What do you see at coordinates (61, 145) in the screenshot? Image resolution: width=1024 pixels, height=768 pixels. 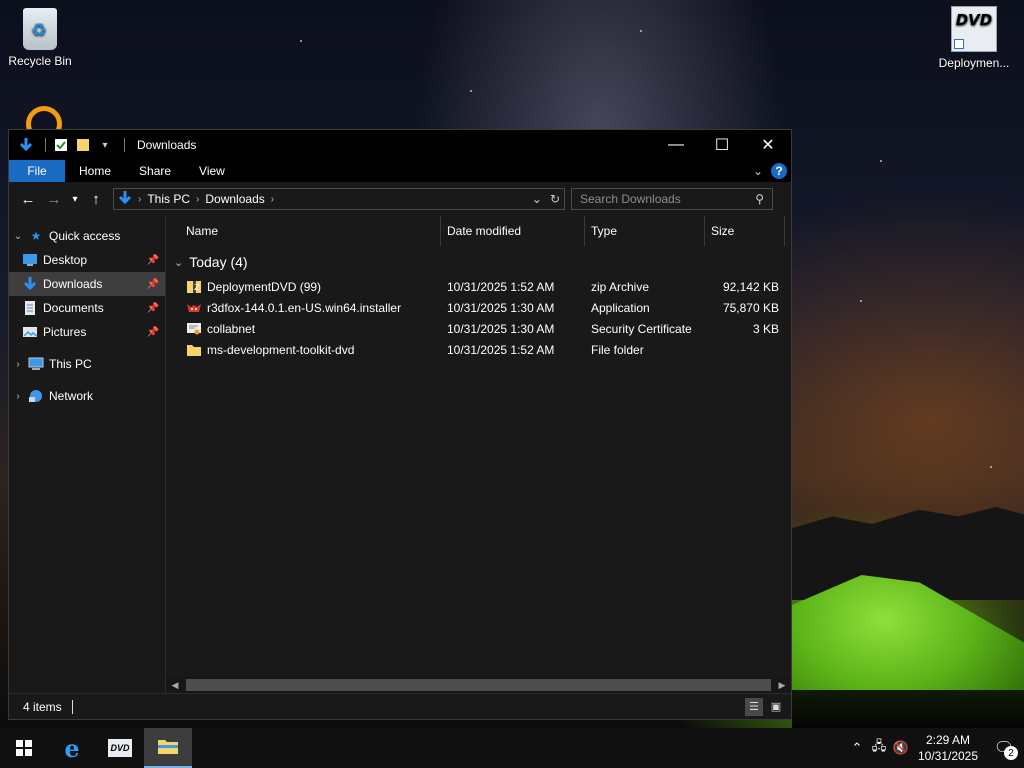 I see `properties-icon` at bounding box center [61, 145].